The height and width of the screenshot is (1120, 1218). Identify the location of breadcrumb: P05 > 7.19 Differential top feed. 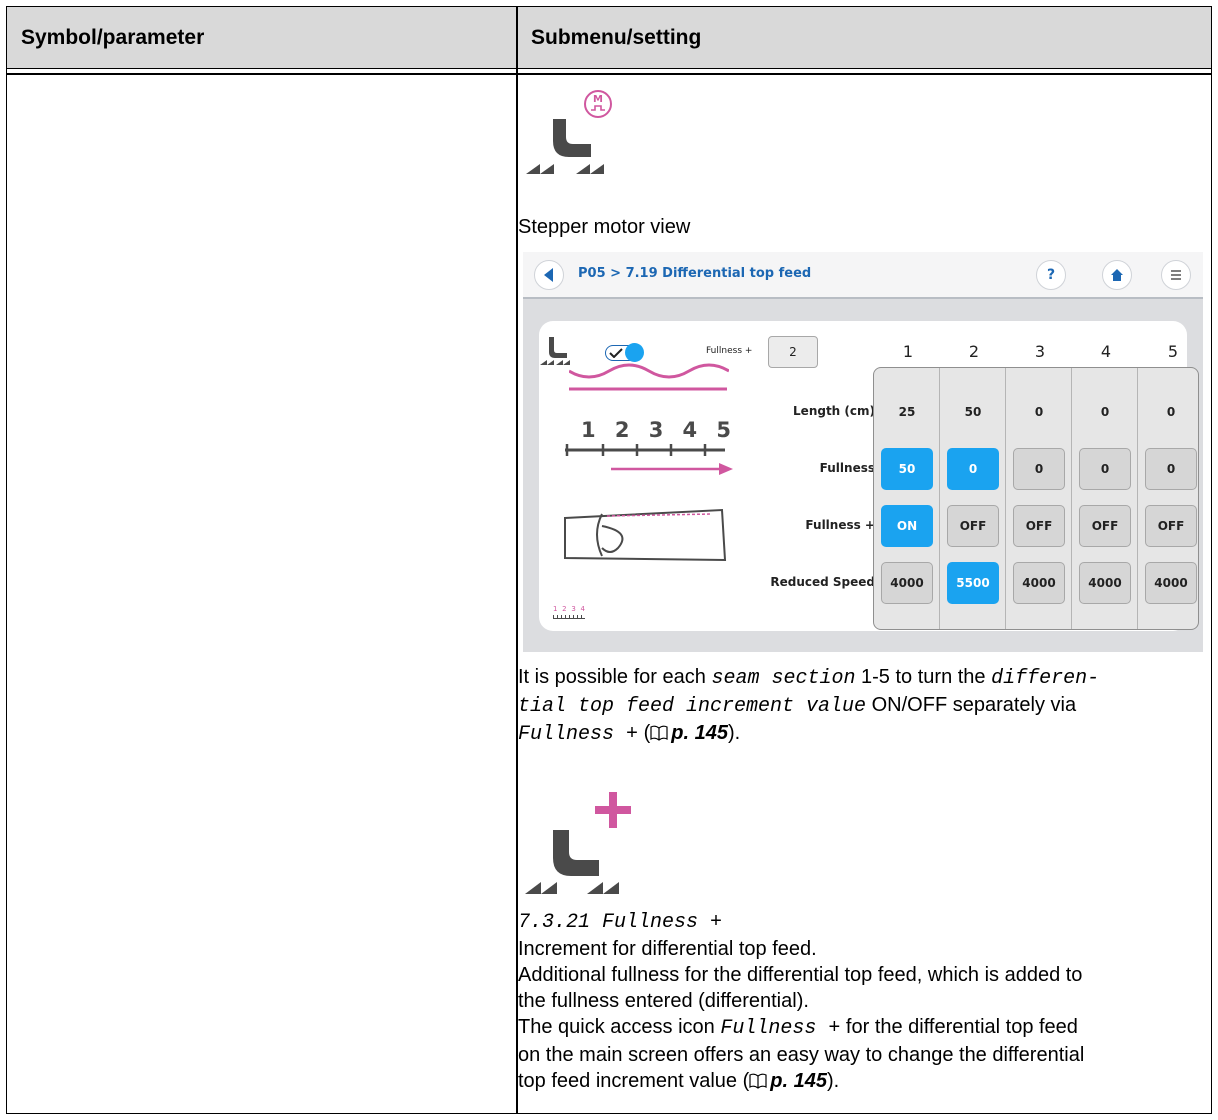
(695, 273).